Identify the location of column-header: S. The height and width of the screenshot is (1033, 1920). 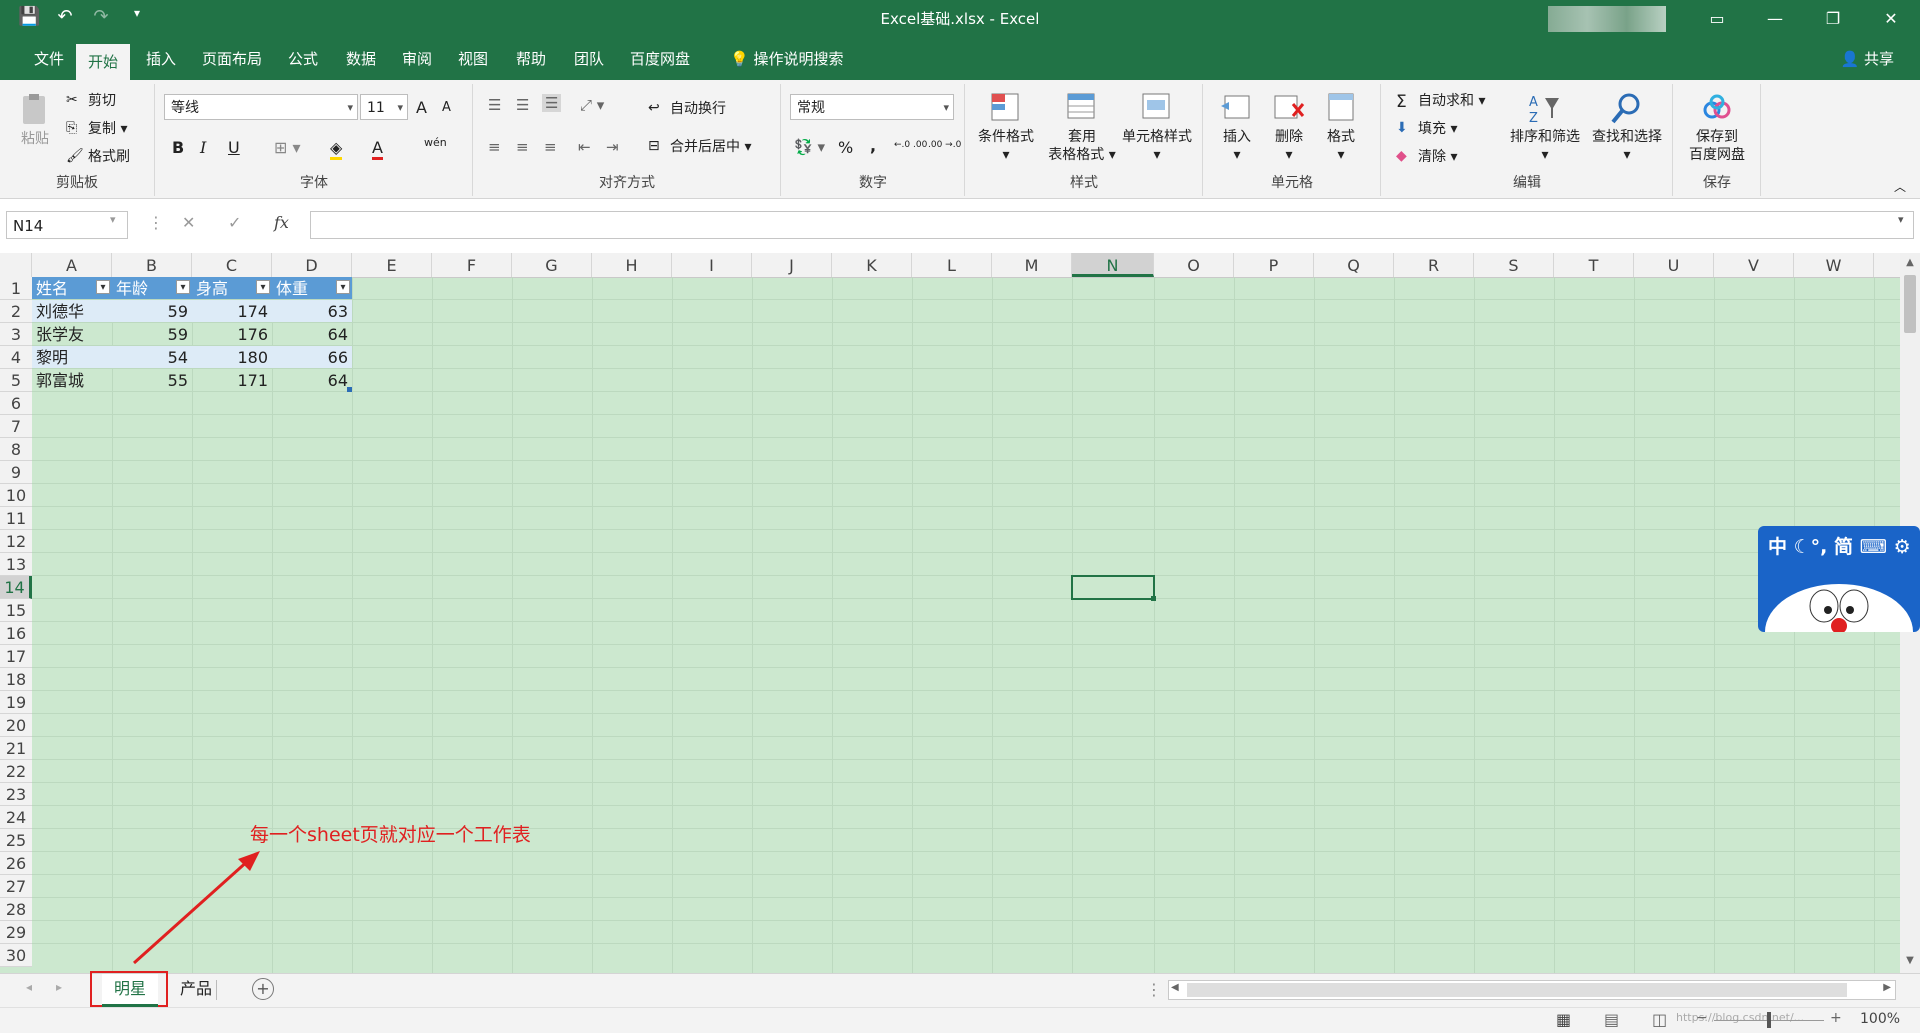
(1514, 265).